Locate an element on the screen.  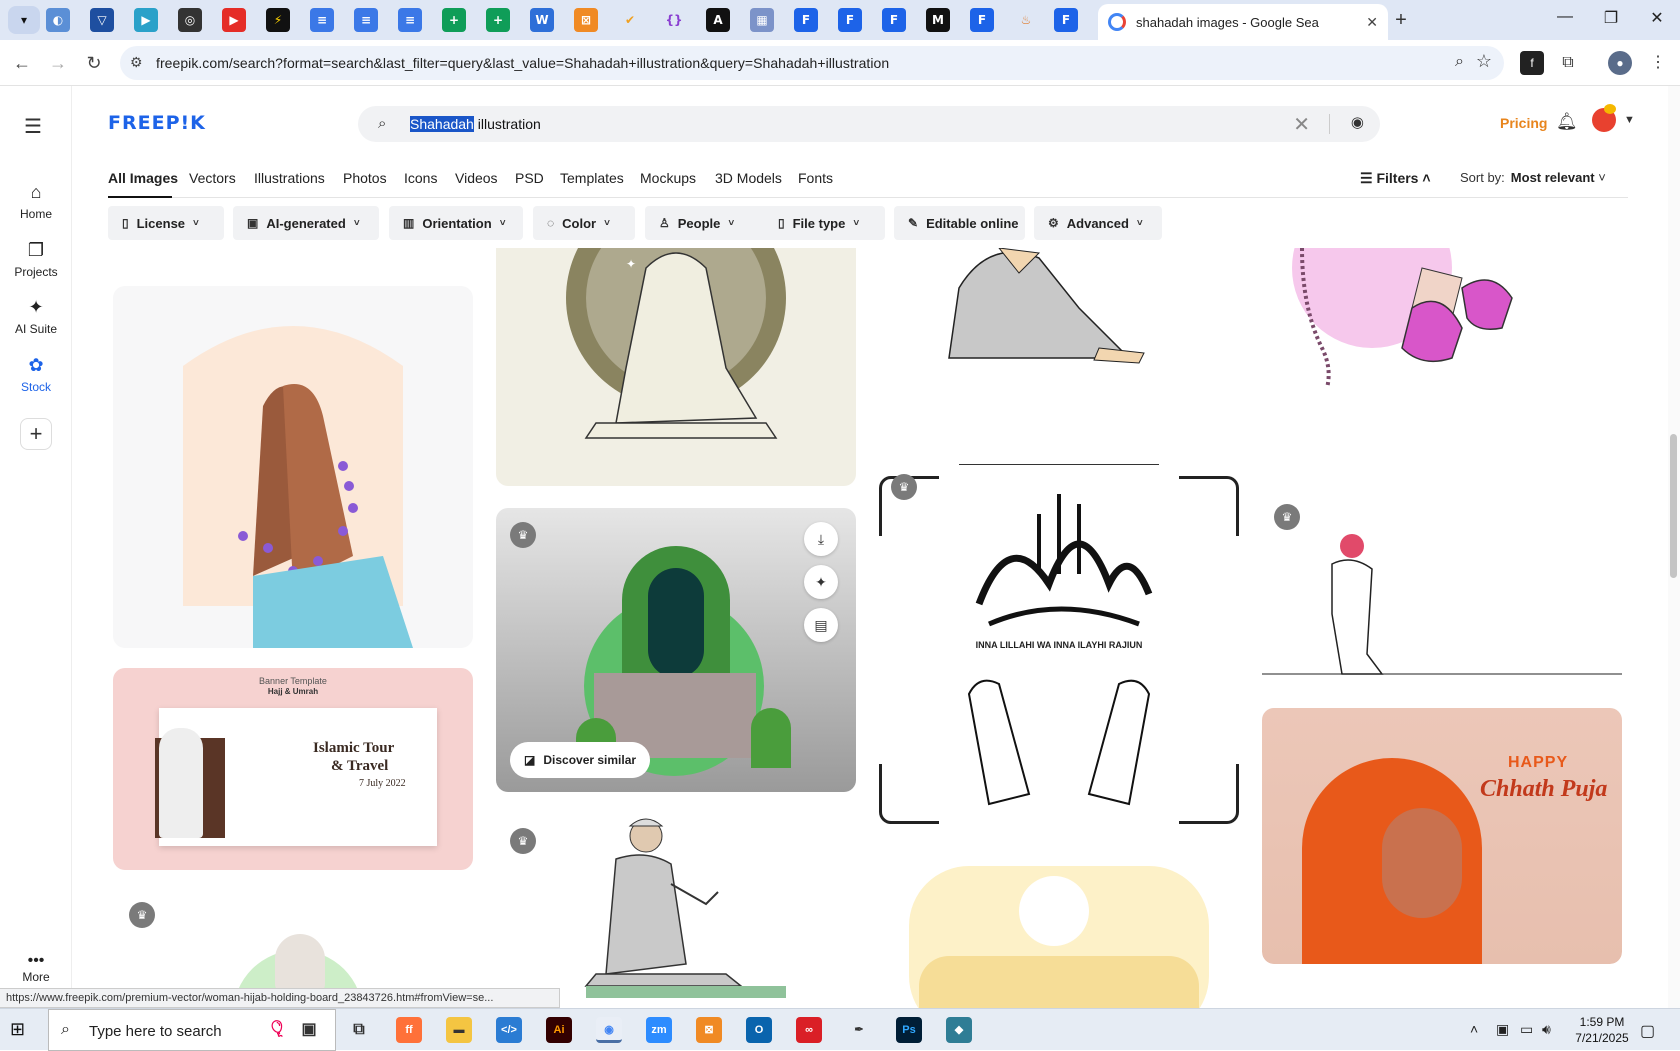
youtube-tab-icon: ▶ is located at coordinates (234, 20).